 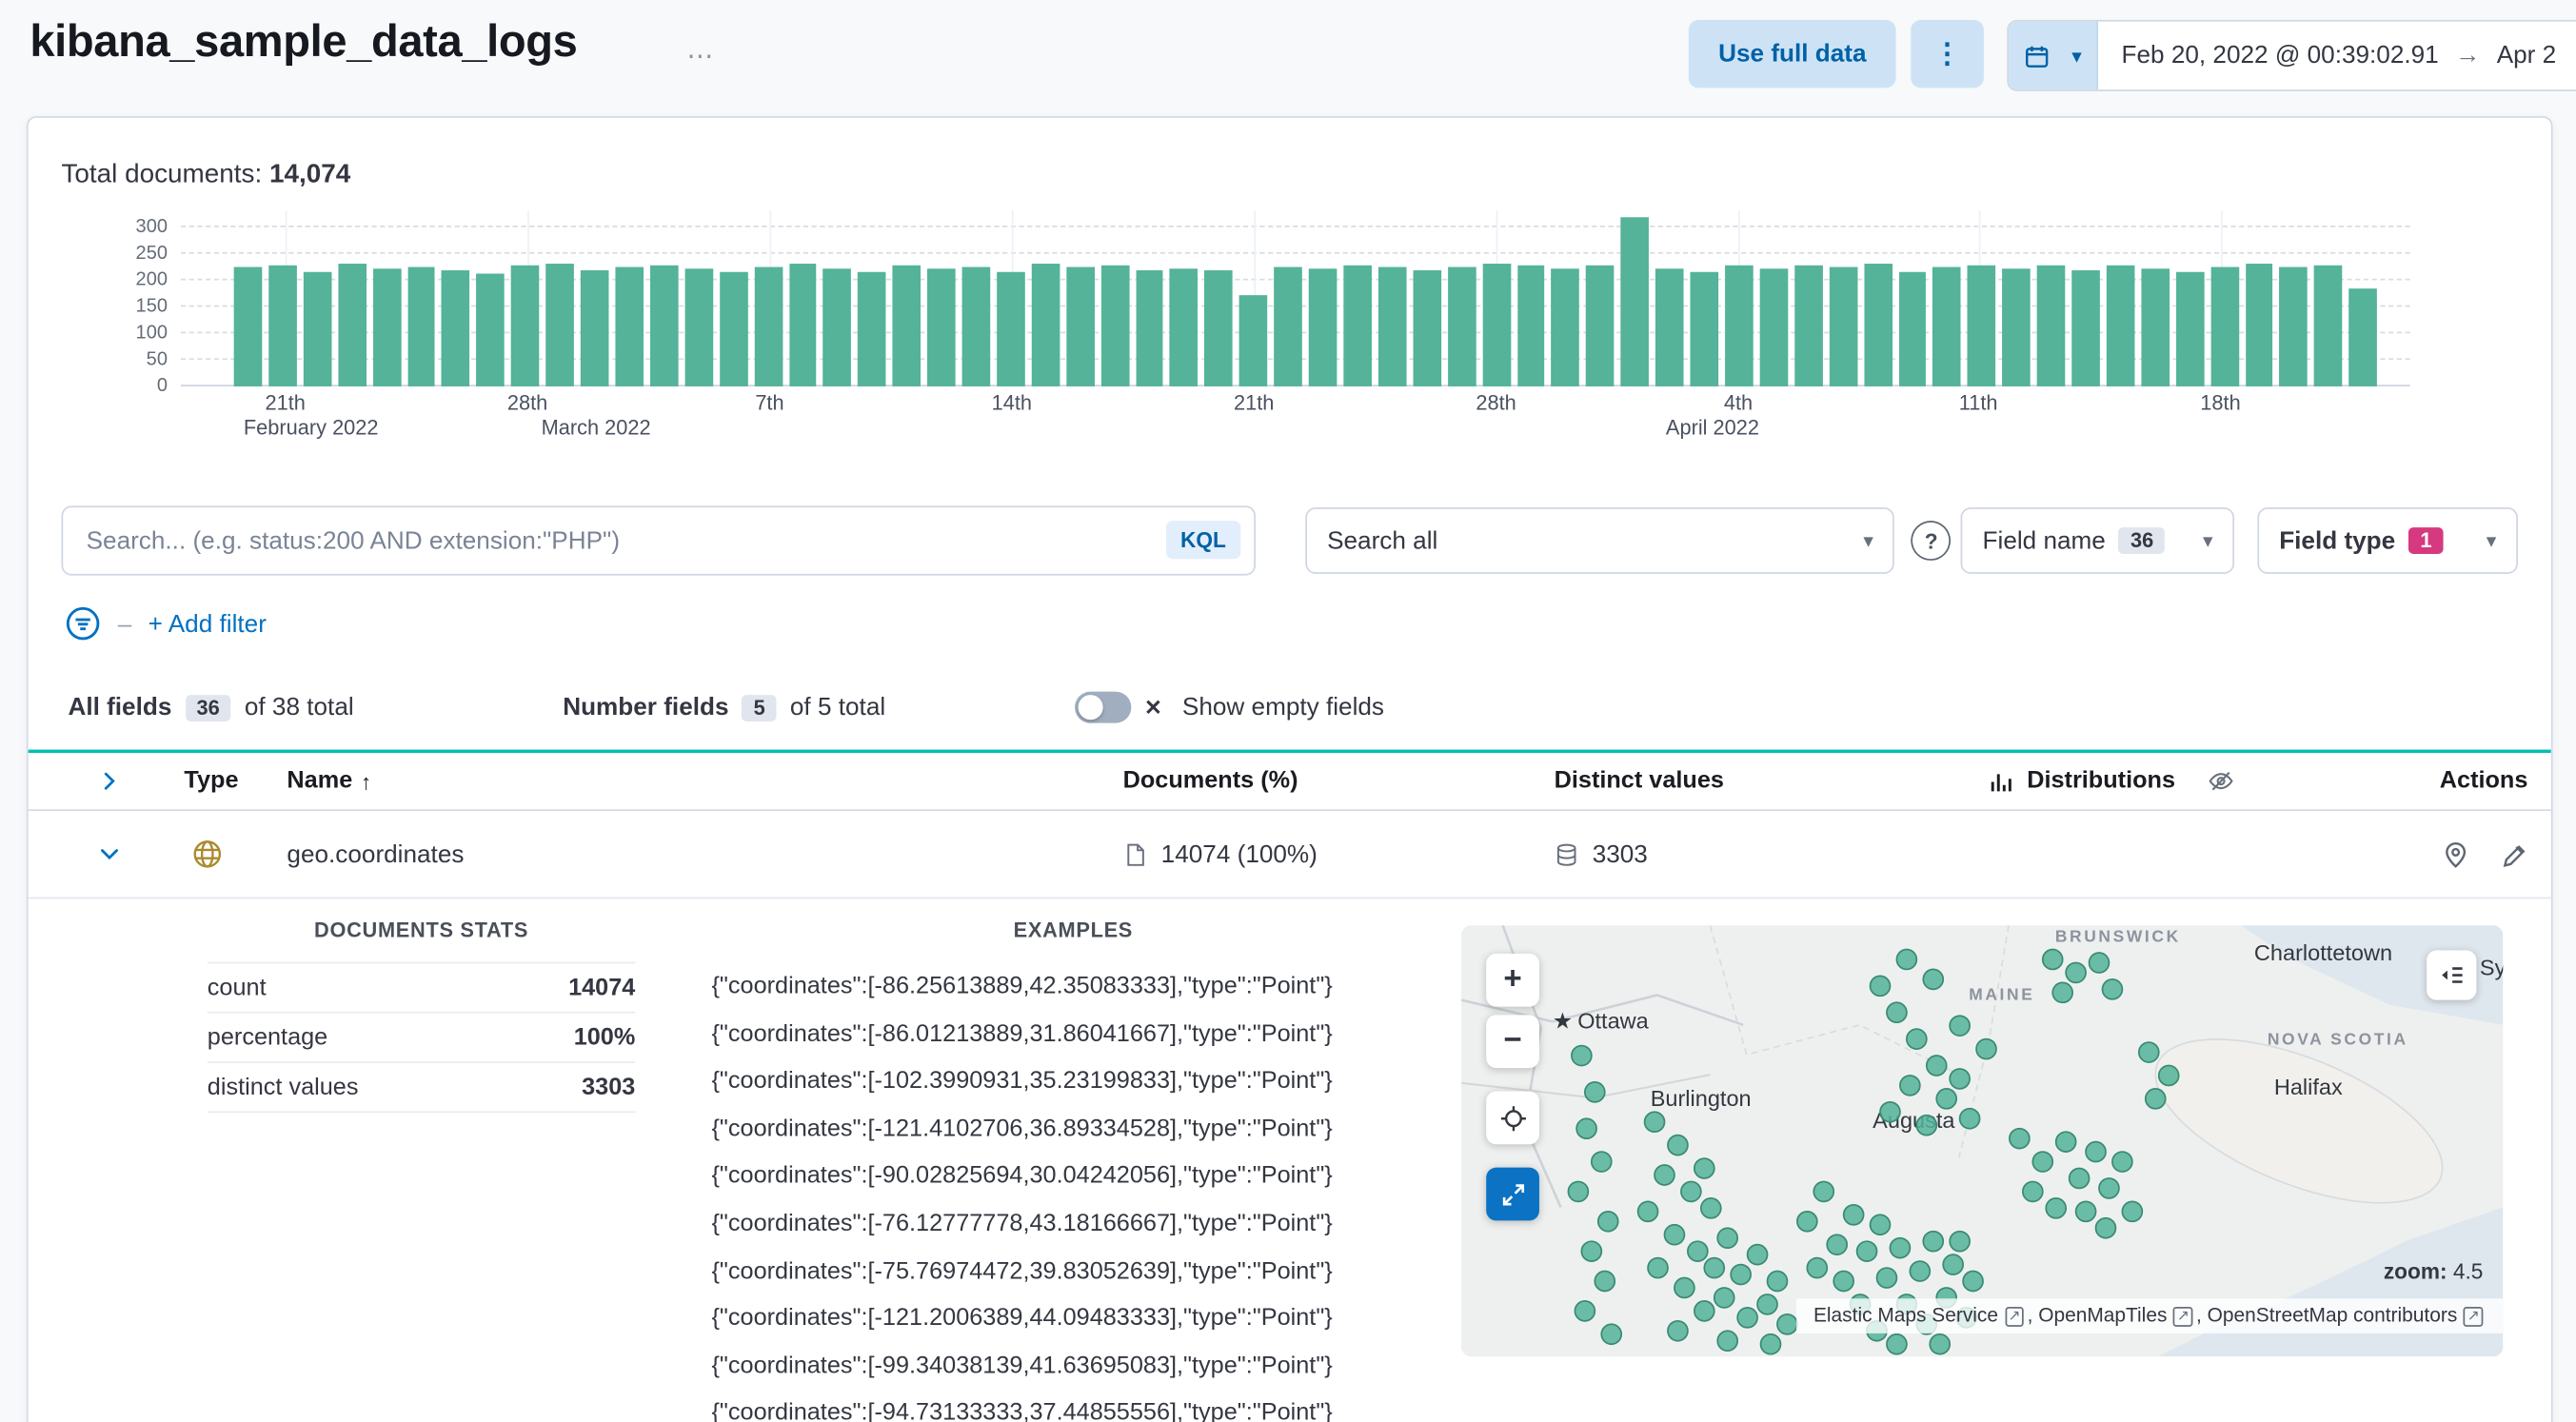 I want to click on help-icon: ?, so click(x=1931, y=541).